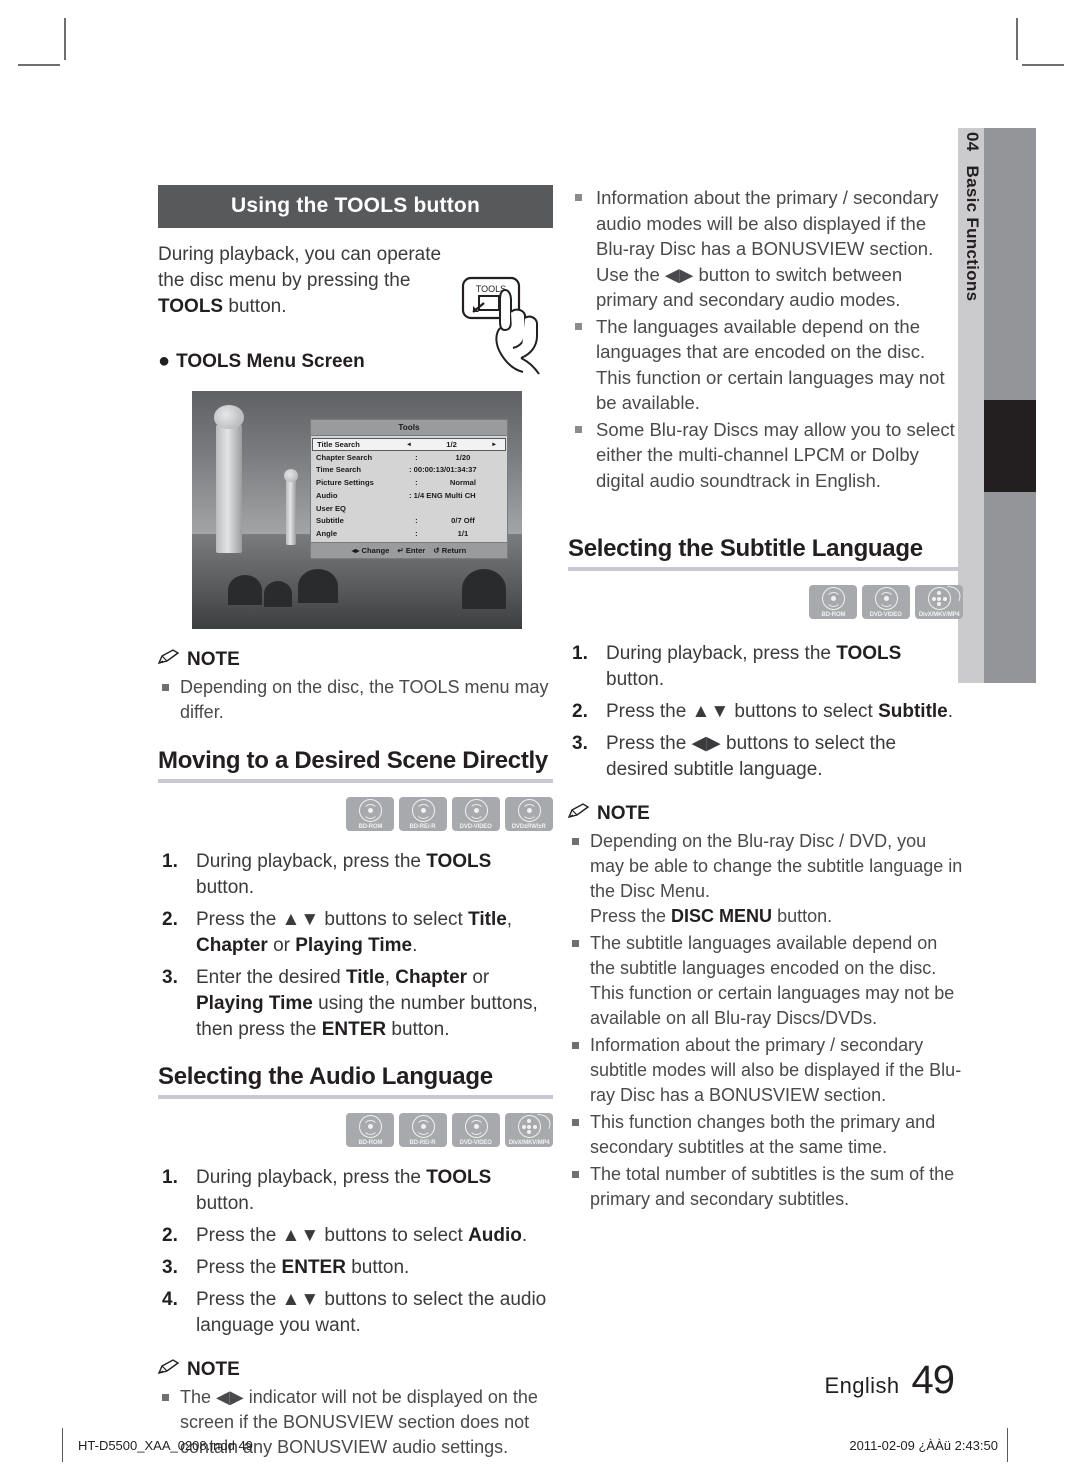 This screenshot has width=1080, height=1479. What do you see at coordinates (213, 659) in the screenshot?
I see `note-title-1: NOTE` at bounding box center [213, 659].